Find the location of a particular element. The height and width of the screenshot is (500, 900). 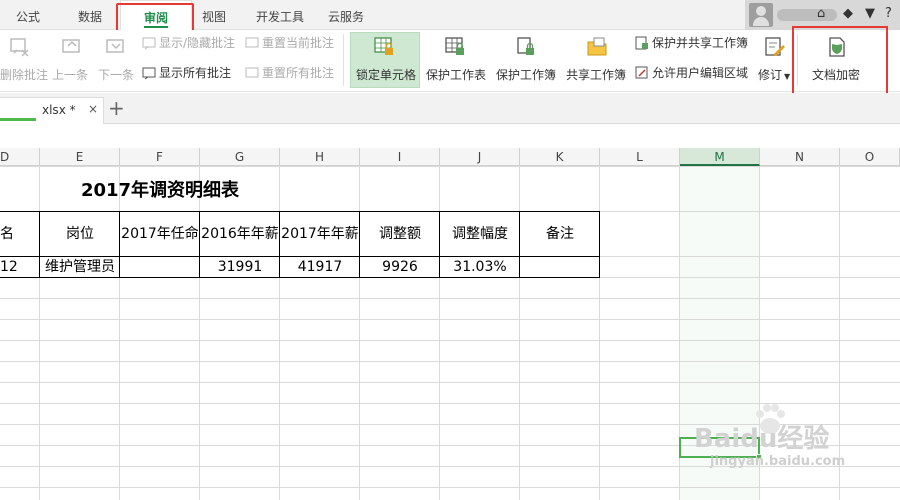

protect-share-icon is located at coordinates (641, 43).